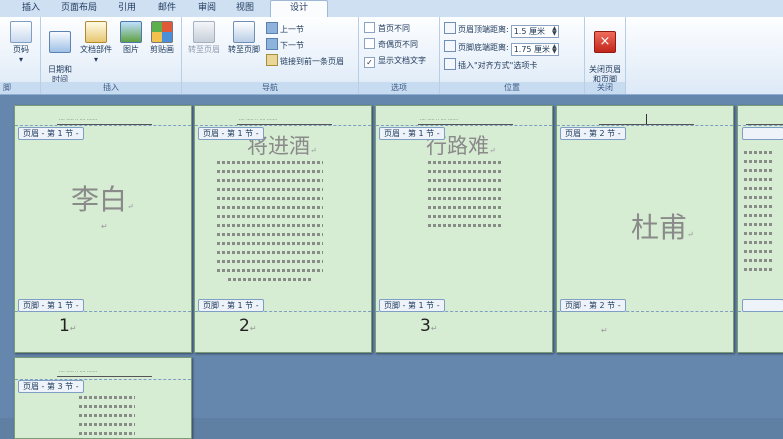 The height and width of the screenshot is (439, 783). I want to click on show-document-text-checkbox: ✓ 显示文档文字, so click(395, 61).